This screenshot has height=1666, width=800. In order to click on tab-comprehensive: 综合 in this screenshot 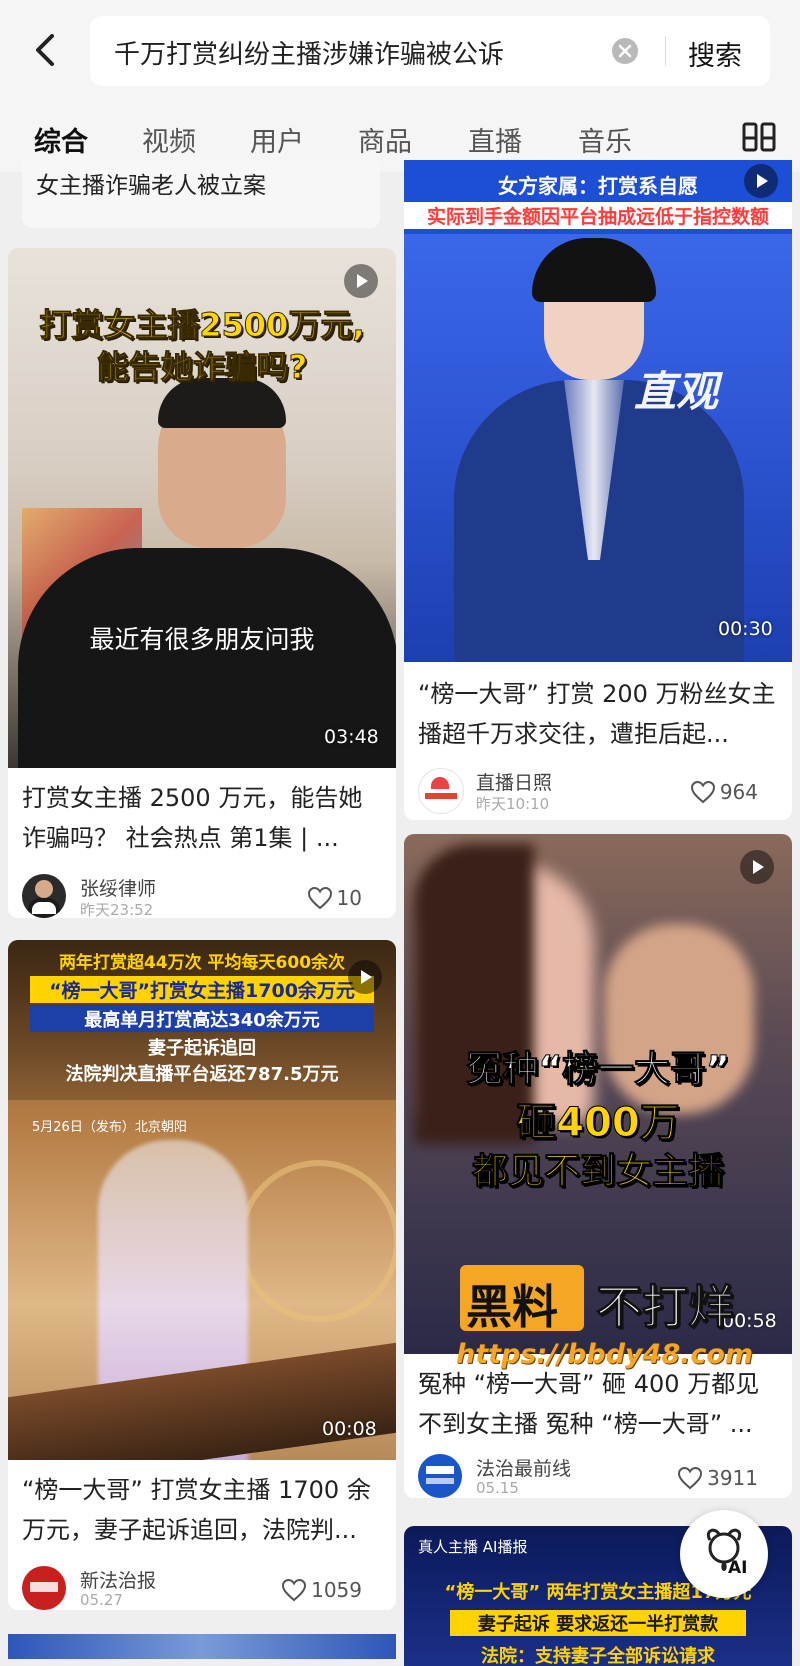, I will do `click(61, 139)`.